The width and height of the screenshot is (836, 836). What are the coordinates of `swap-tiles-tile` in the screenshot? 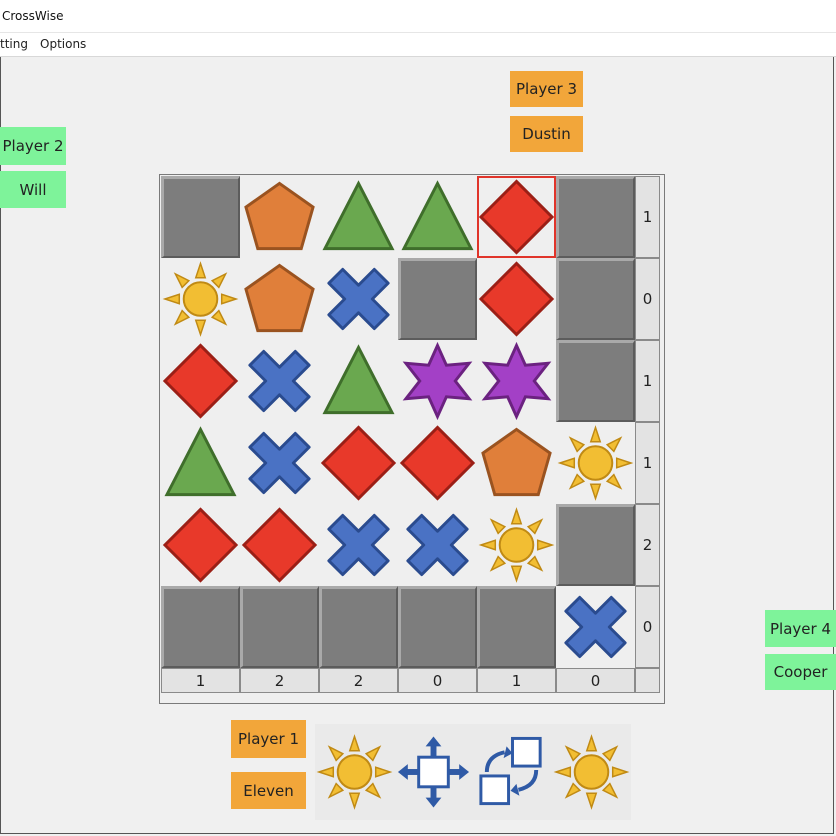 It's located at (512, 772).